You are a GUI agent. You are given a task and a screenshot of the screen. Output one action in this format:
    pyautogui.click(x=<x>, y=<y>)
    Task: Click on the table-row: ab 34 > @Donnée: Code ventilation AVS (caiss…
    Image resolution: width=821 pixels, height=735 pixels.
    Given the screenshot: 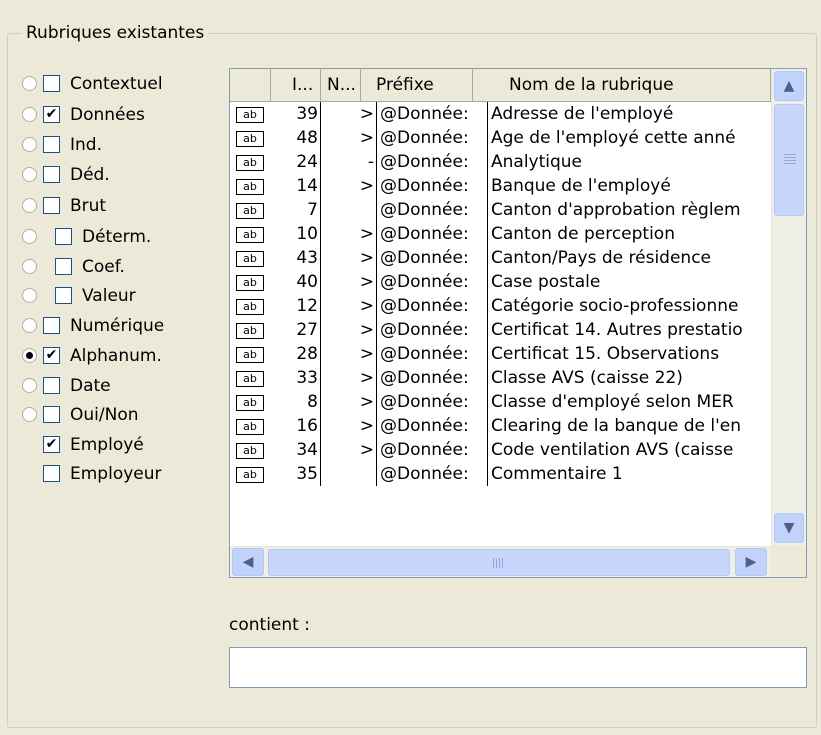 What is the action you would take?
    pyautogui.click(x=500, y=450)
    